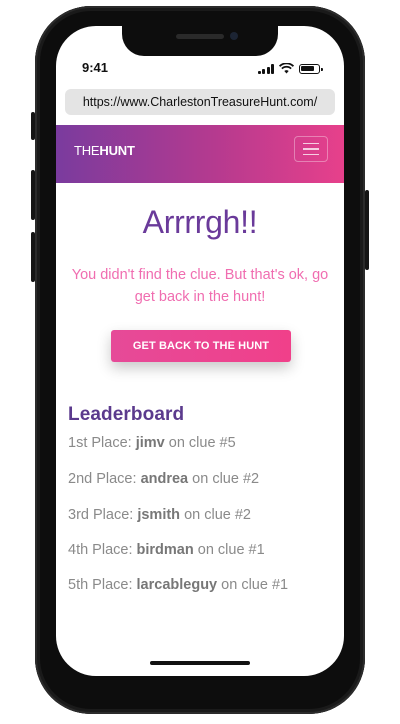 This screenshot has height=724, width=400. What do you see at coordinates (100, 443) in the screenshot?
I see `leaderboard-place: 1st Place:` at bounding box center [100, 443].